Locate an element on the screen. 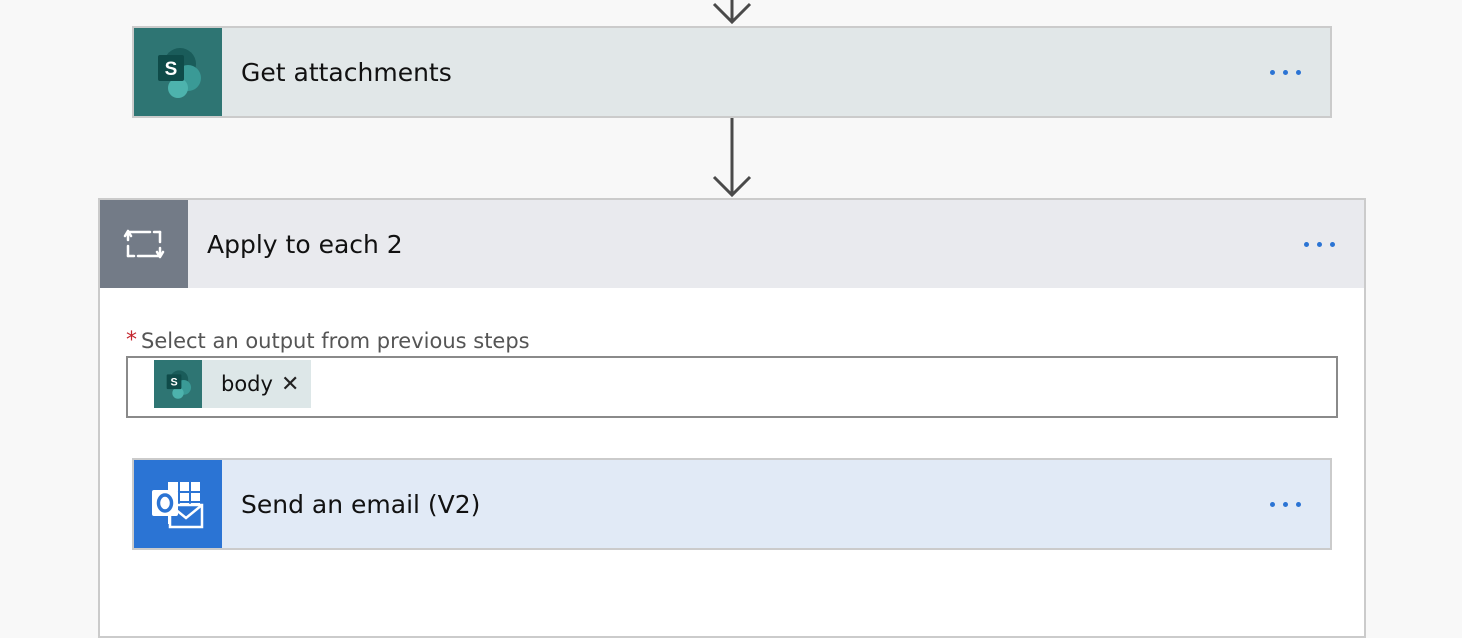 The height and width of the screenshot is (638, 1462). connector-arrow-top is located at coordinates (732, 12).